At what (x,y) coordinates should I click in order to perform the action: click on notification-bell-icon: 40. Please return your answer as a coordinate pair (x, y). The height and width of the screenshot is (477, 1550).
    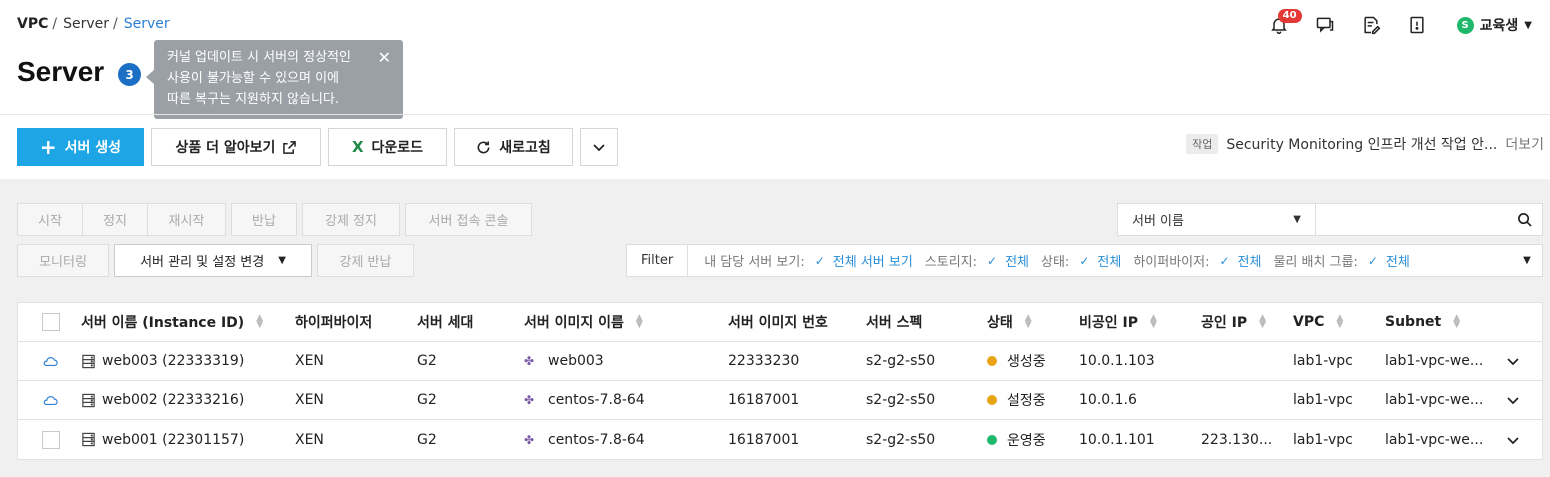
    Looking at the image, I should click on (1284, 23).